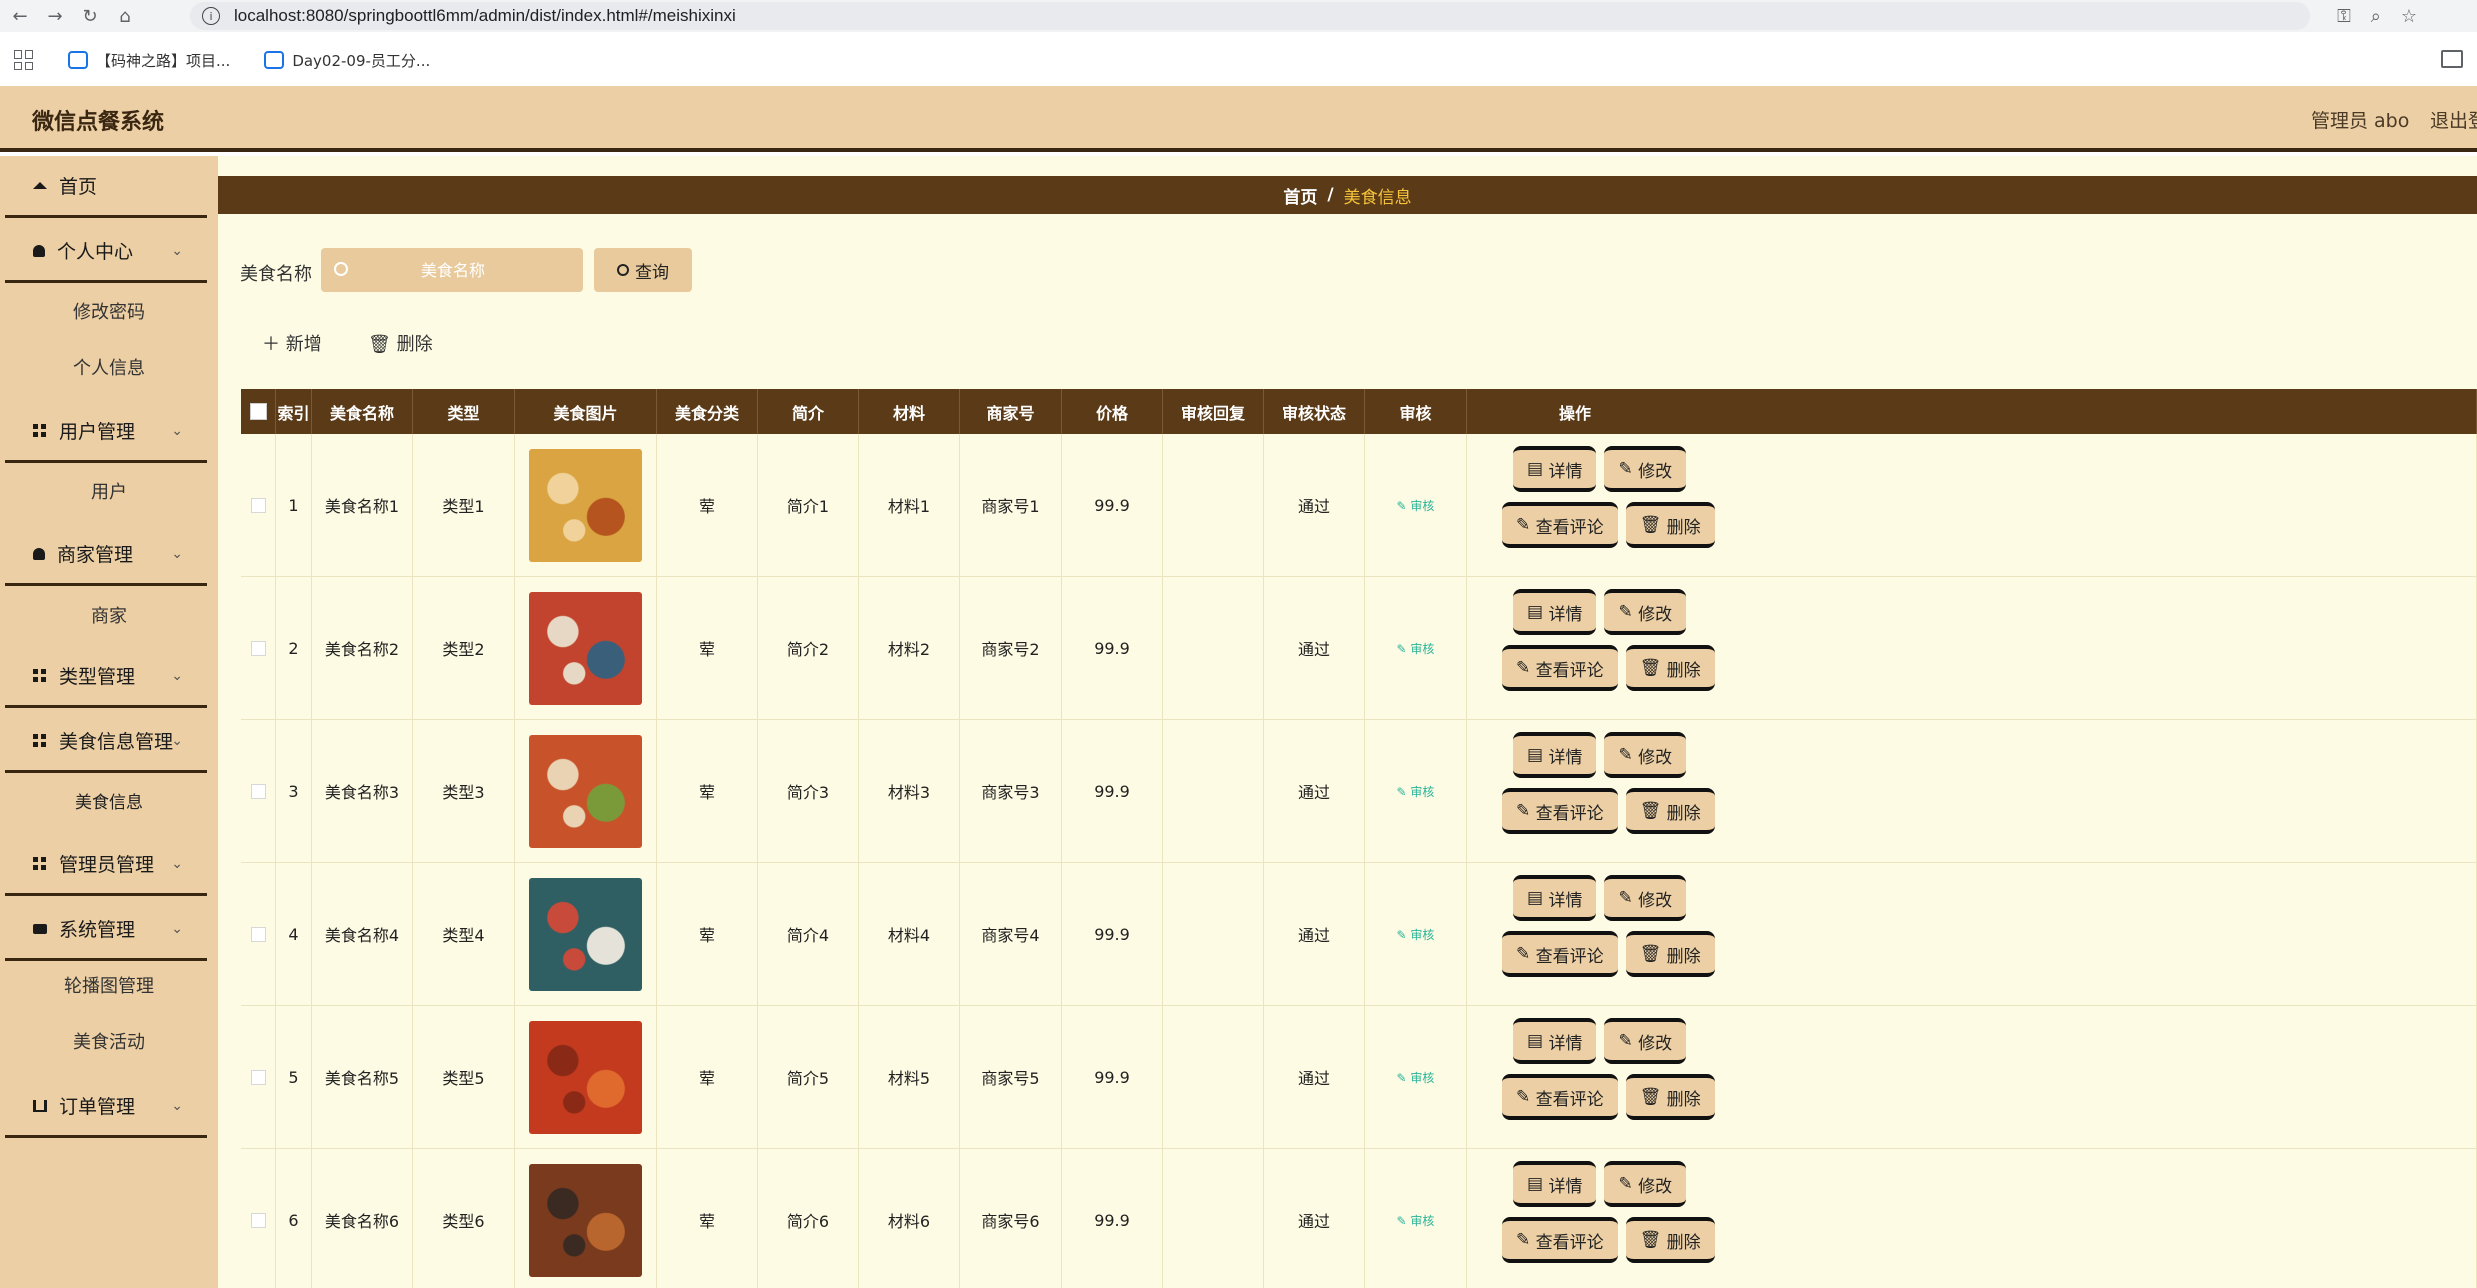  What do you see at coordinates (106, 1107) in the screenshot?
I see `sidebar-group-orders: 订单管理 ⌄` at bounding box center [106, 1107].